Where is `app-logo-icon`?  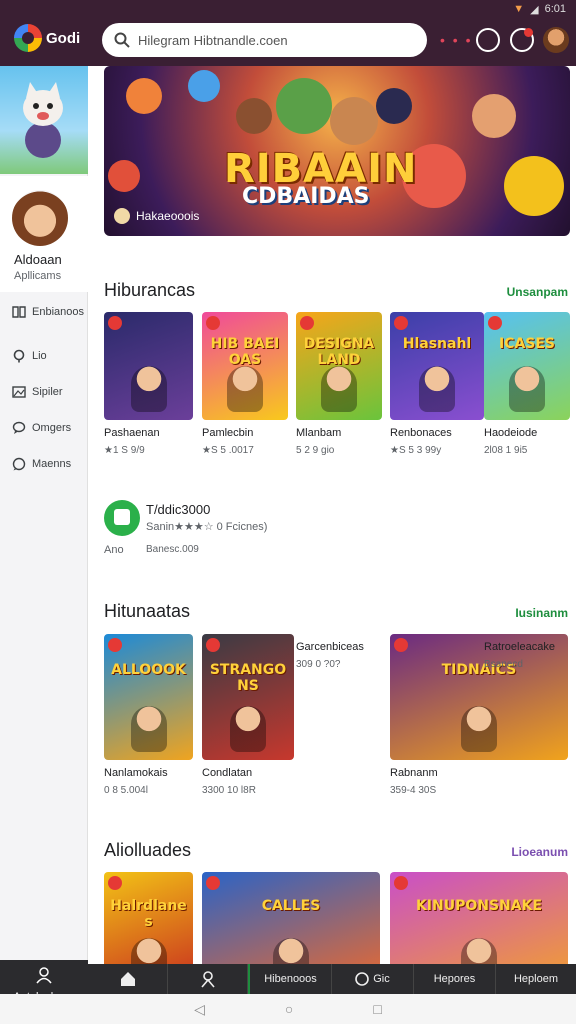 app-logo-icon is located at coordinates (28, 38).